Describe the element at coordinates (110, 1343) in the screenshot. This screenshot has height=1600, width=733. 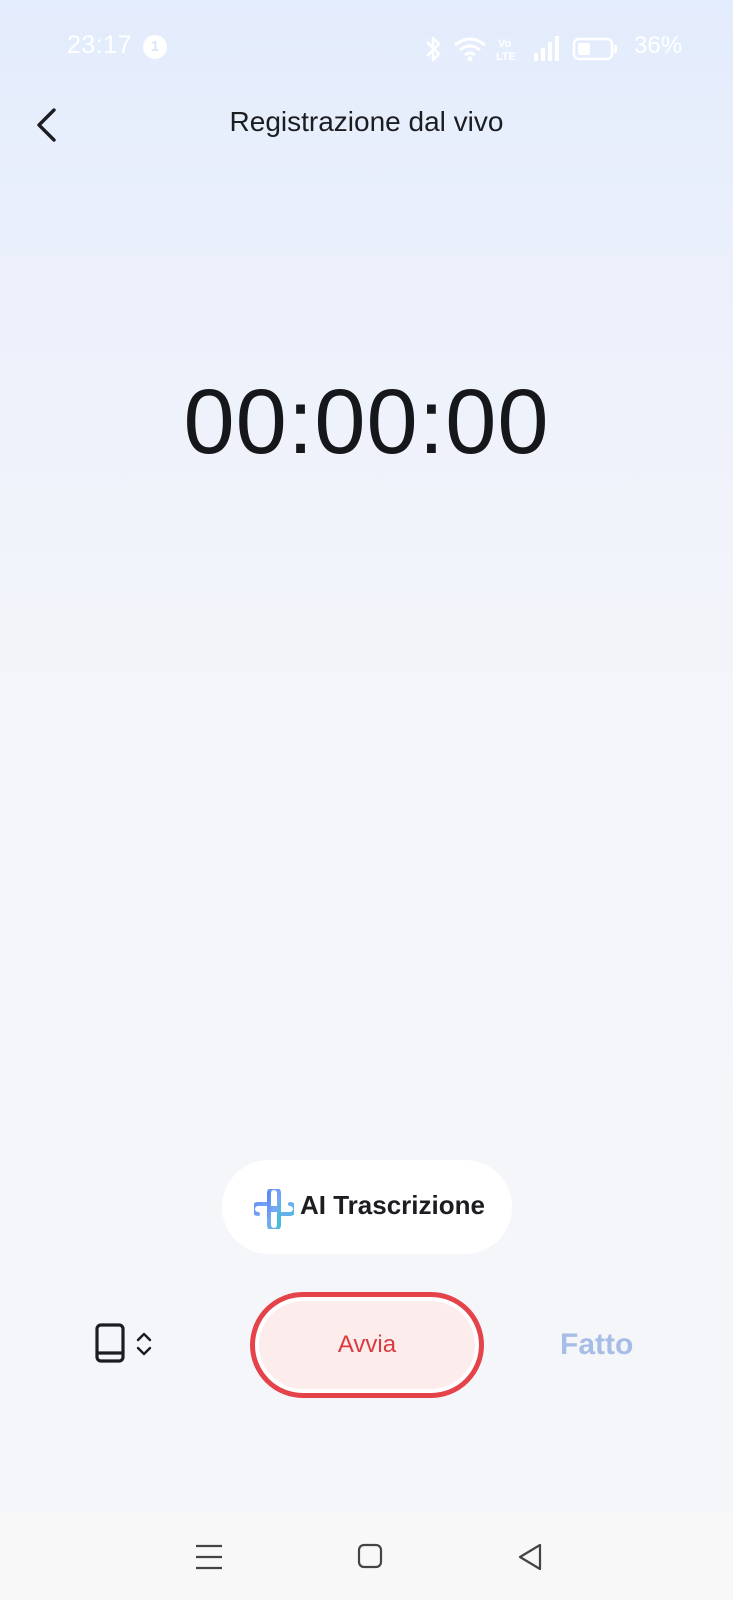
I see `tablet-icon` at that location.